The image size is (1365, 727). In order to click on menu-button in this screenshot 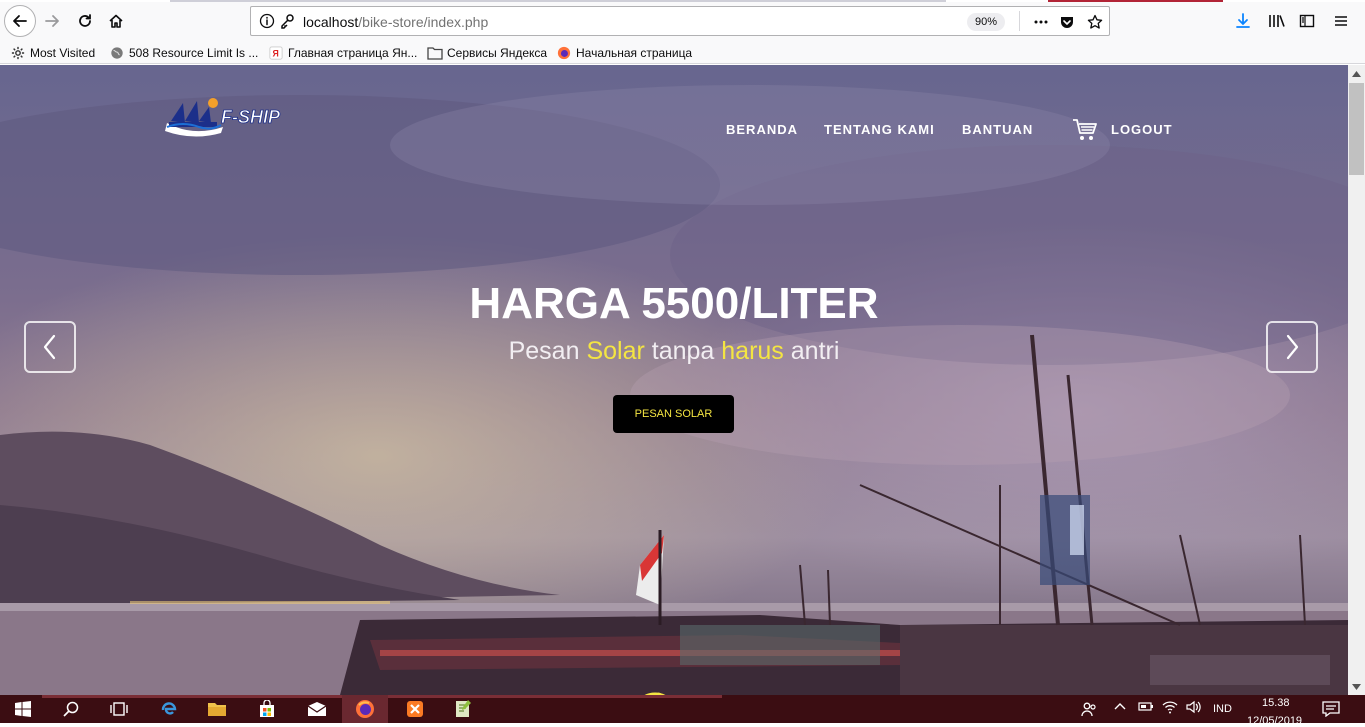, I will do `click(1341, 21)`.